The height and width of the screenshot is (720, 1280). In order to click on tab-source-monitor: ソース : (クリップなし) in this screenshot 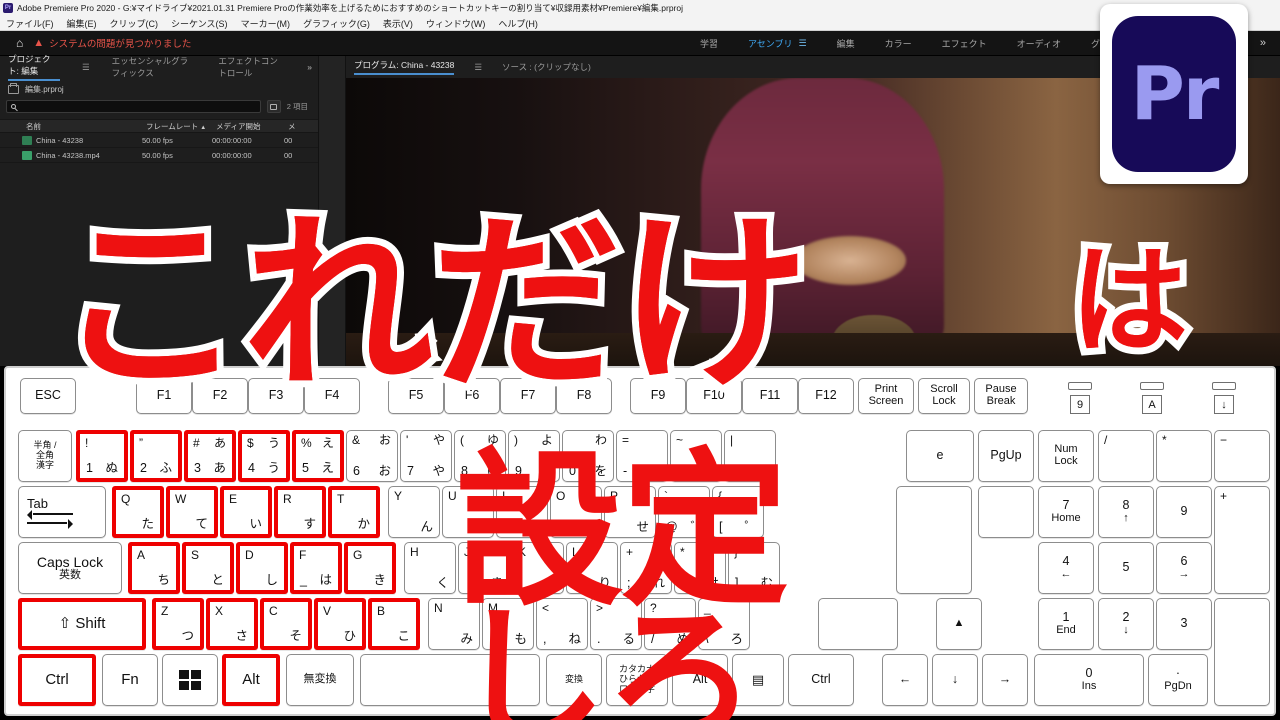, I will do `click(546, 67)`.